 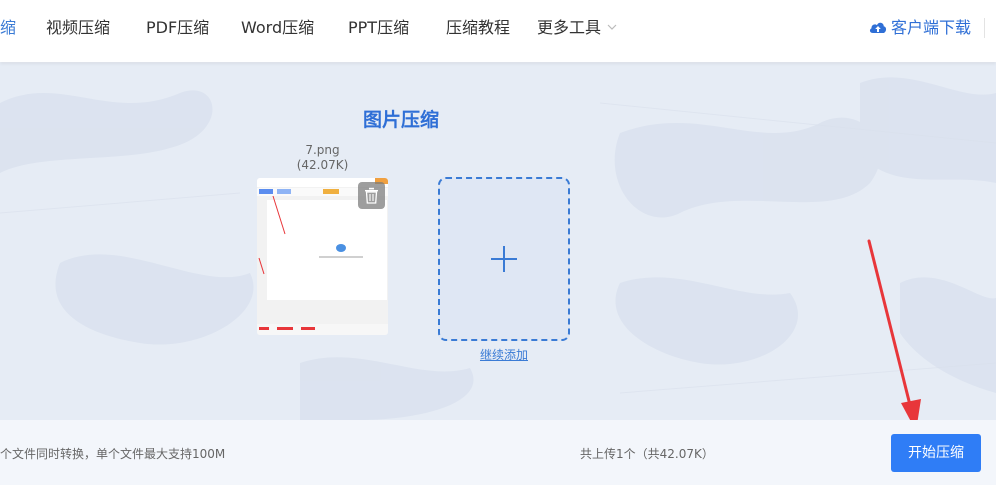 I want to click on nav-item-more-tools: 更多工具, so click(x=569, y=28).